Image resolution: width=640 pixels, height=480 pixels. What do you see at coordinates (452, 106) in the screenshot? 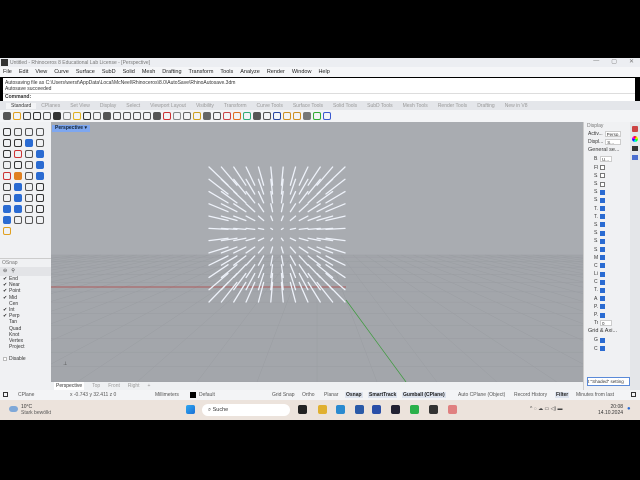
I see `tab-render-tools: Render Tools` at bounding box center [452, 106].